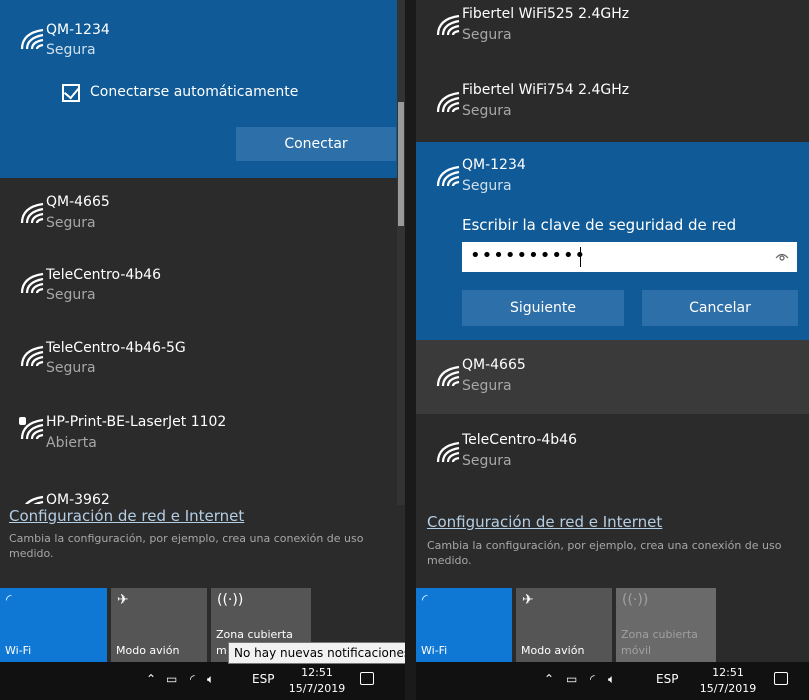  Describe the element at coordinates (221, 650) in the screenshot. I see `tile-label-2: m` at that location.